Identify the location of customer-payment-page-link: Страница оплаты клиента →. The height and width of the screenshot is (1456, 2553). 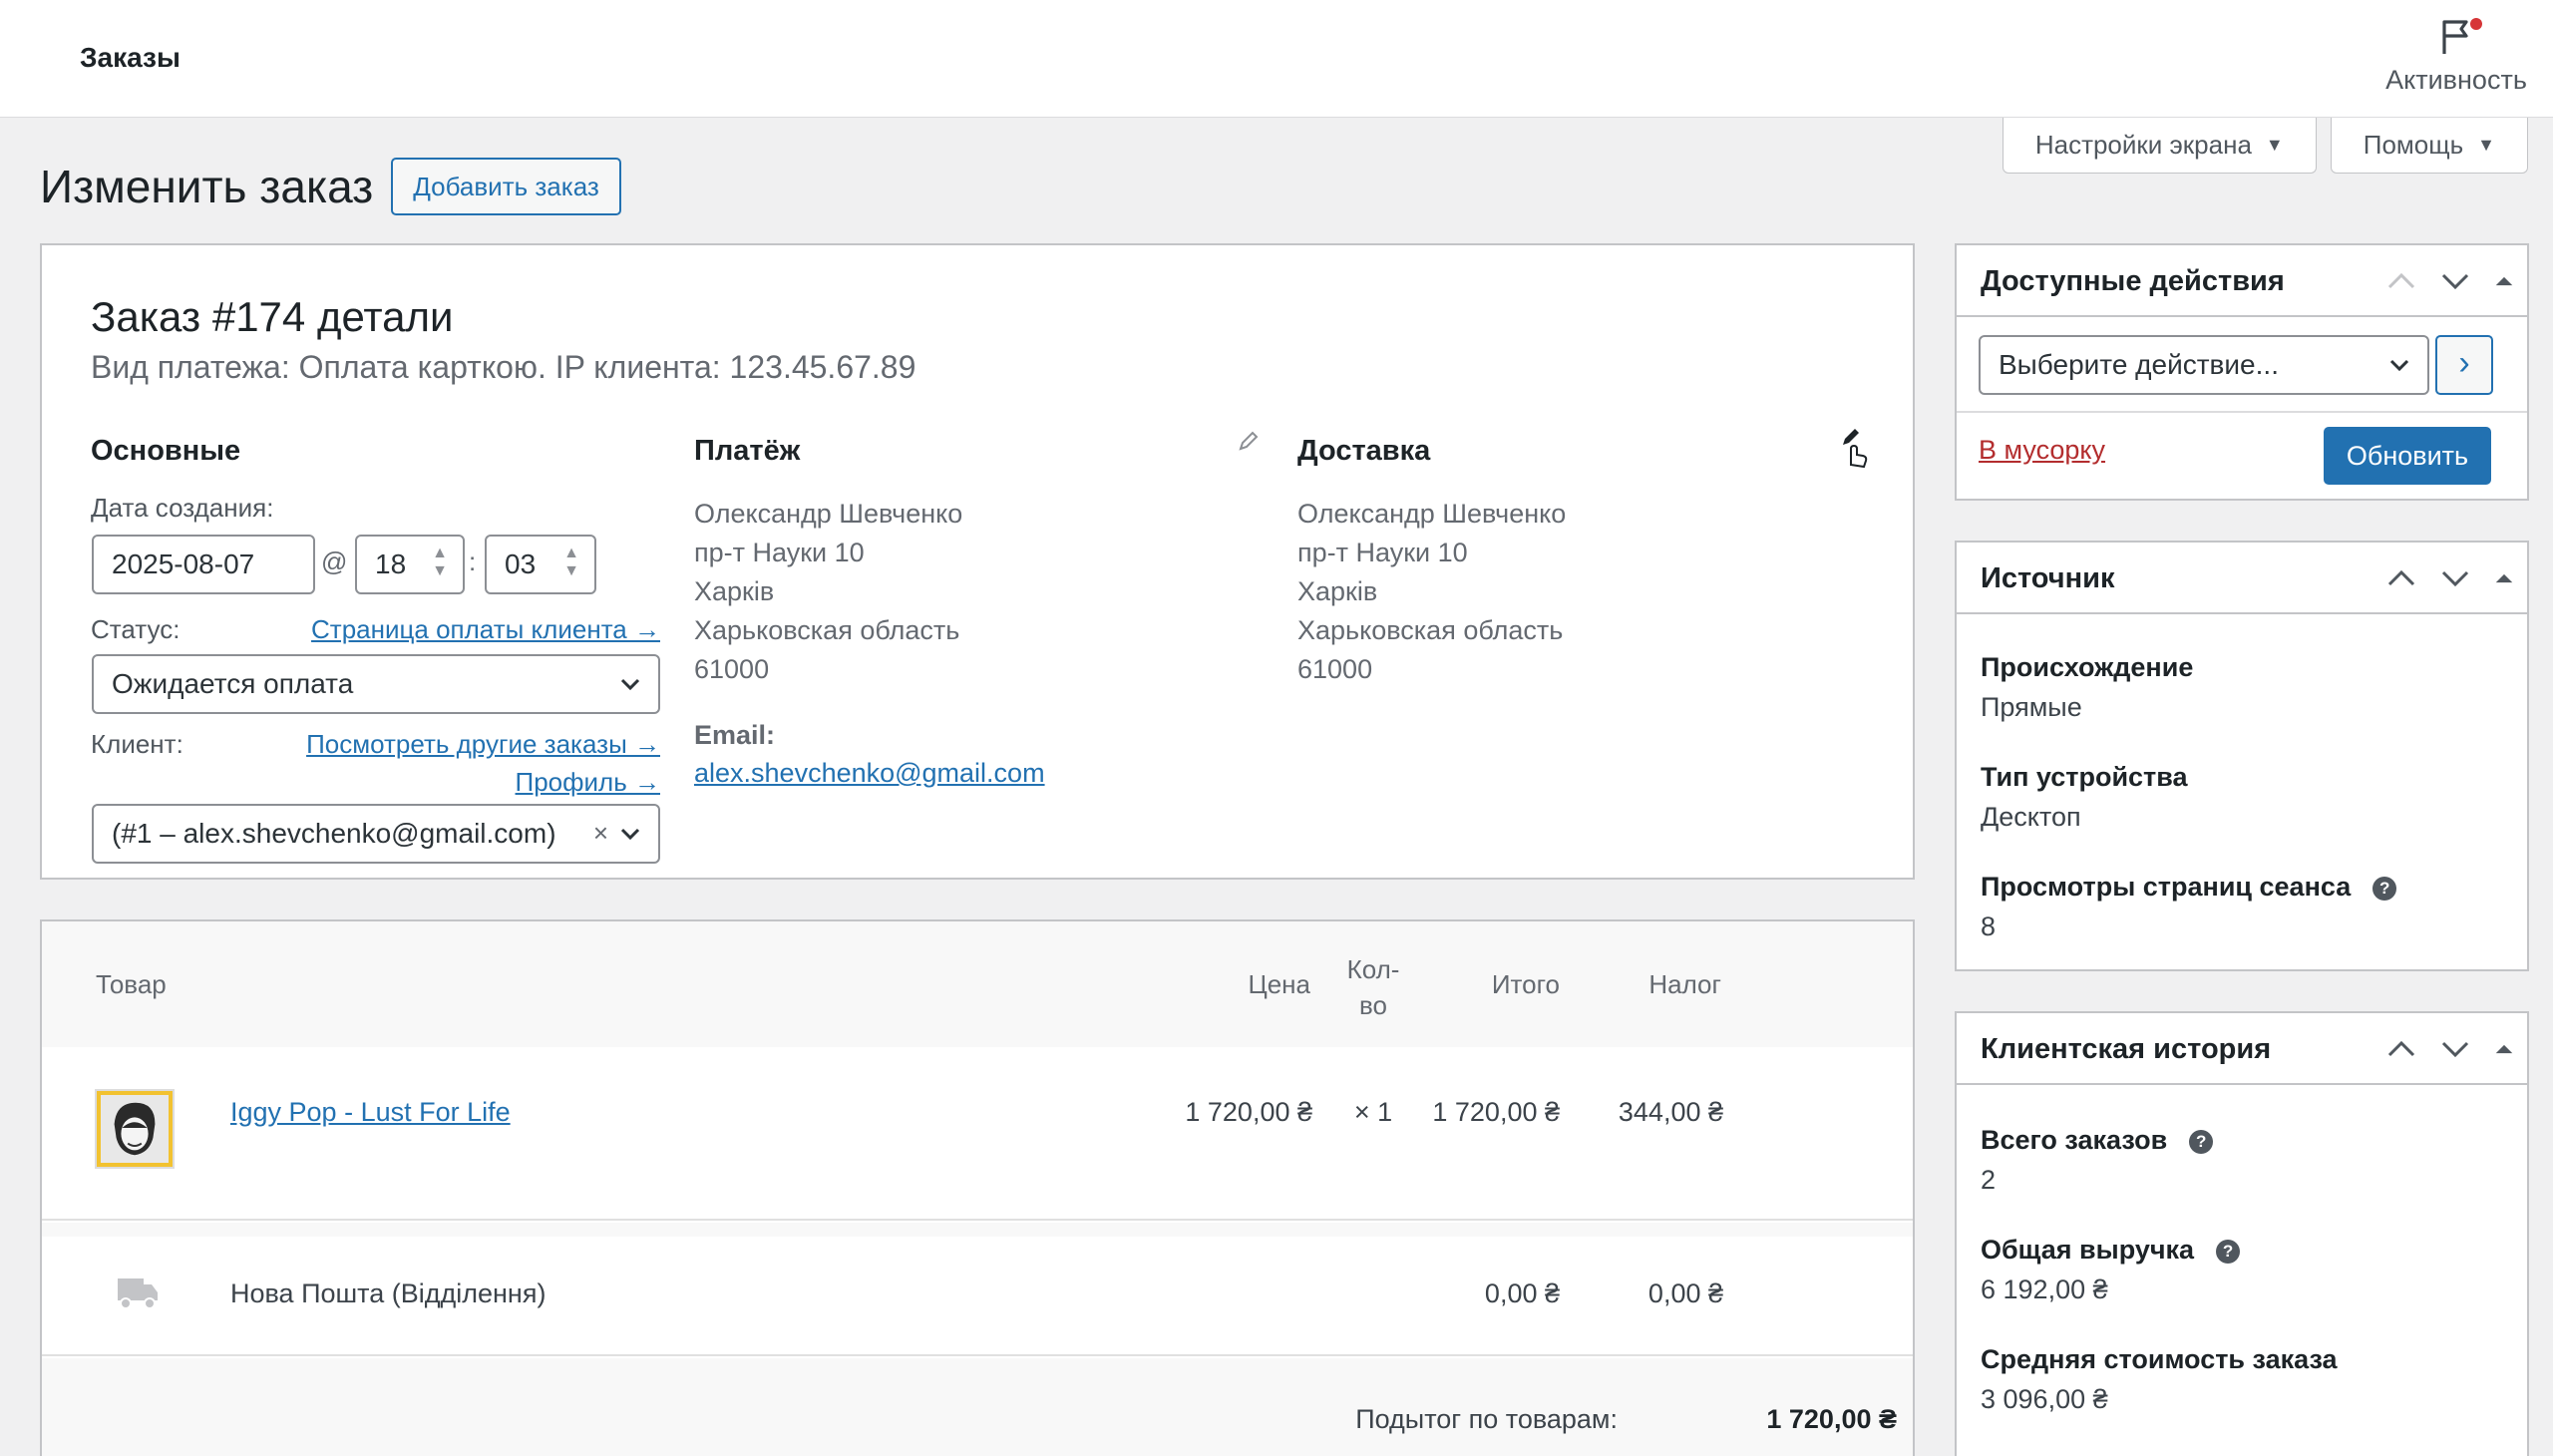
(470, 629).